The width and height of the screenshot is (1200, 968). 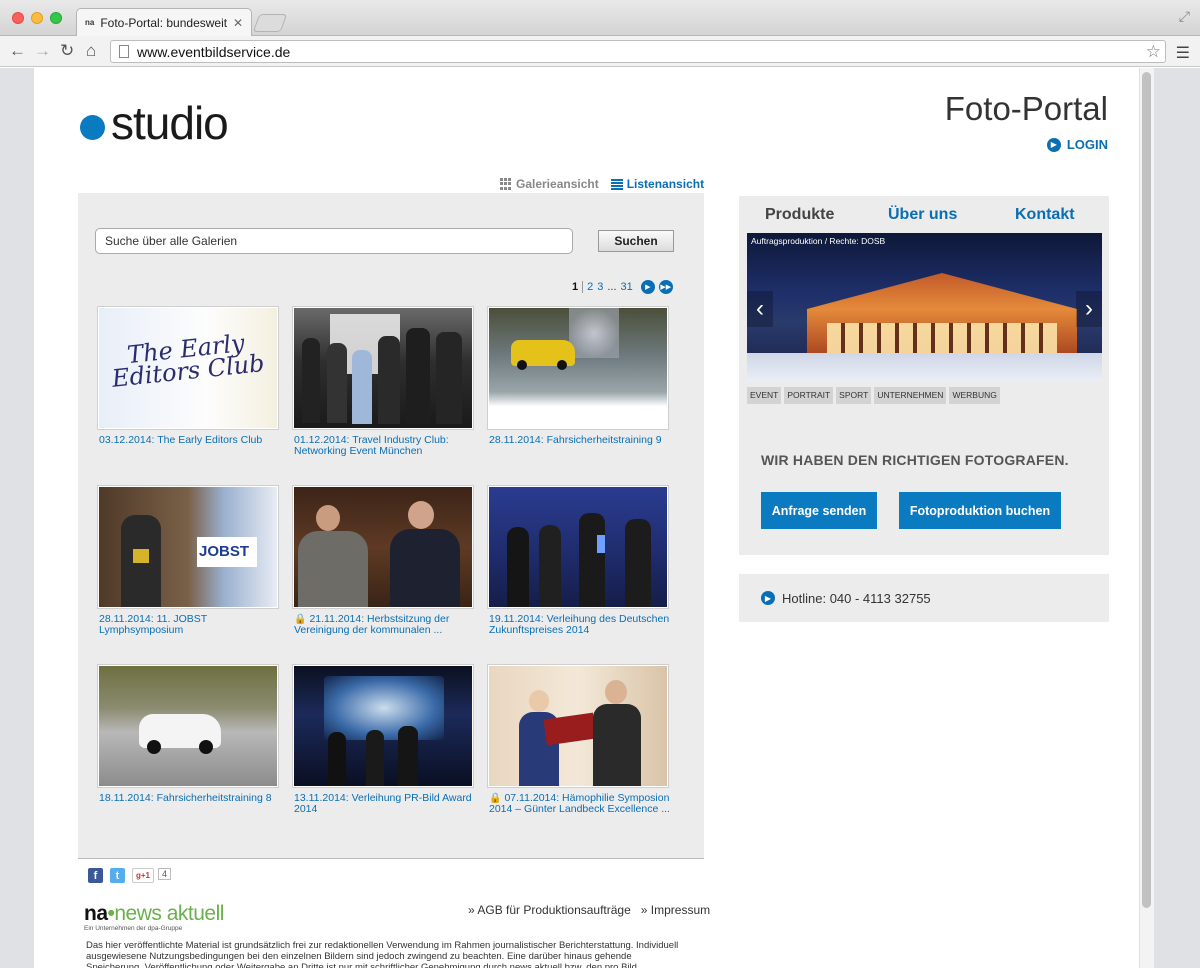 I want to click on fullscreen-icon: ⤢, so click(x=1184, y=16).